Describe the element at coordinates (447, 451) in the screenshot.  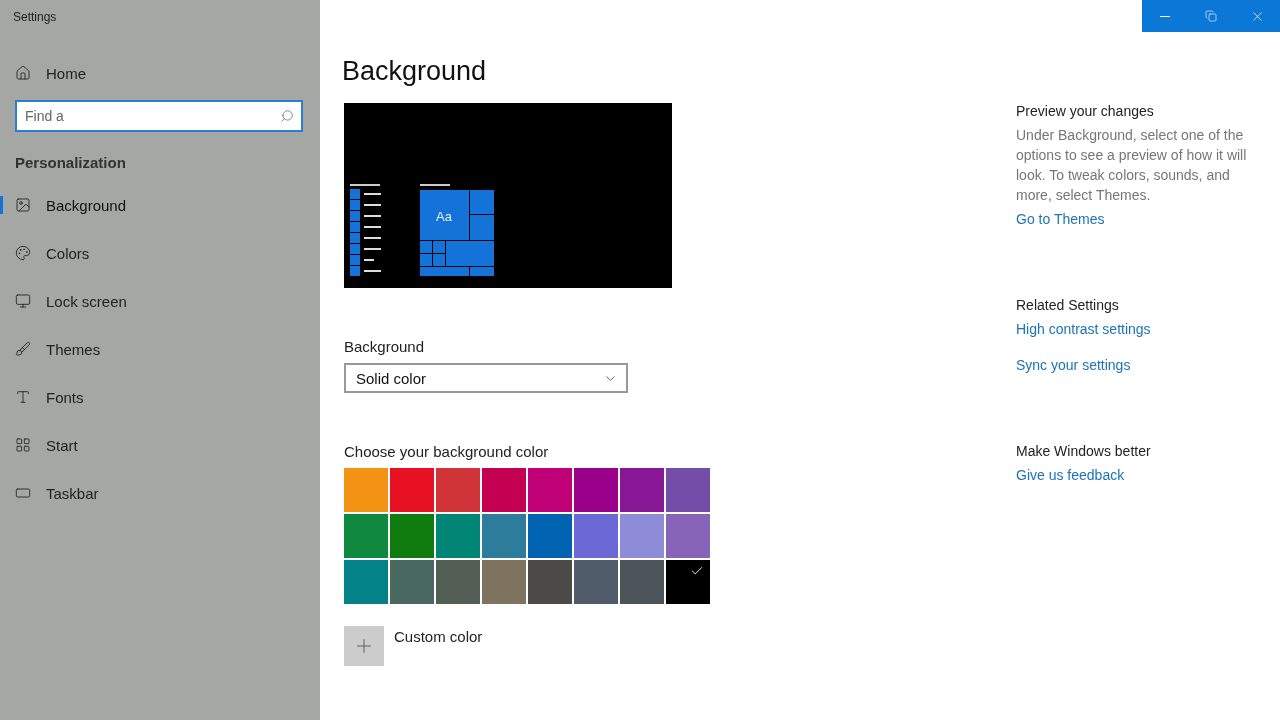
I see `field-label: Choose your background color` at that location.